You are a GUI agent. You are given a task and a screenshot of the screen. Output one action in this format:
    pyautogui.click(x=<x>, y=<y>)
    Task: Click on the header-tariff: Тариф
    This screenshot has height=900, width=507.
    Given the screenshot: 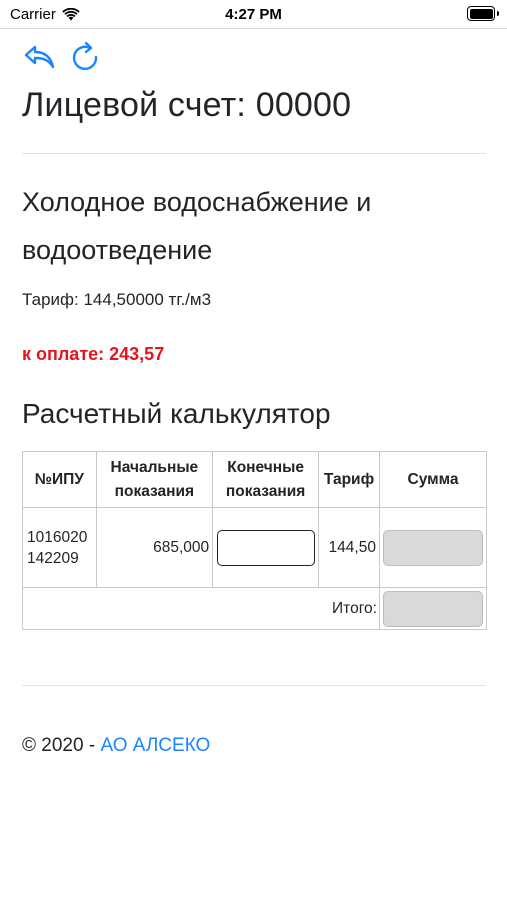 What is the action you would take?
    pyautogui.click(x=349, y=479)
    